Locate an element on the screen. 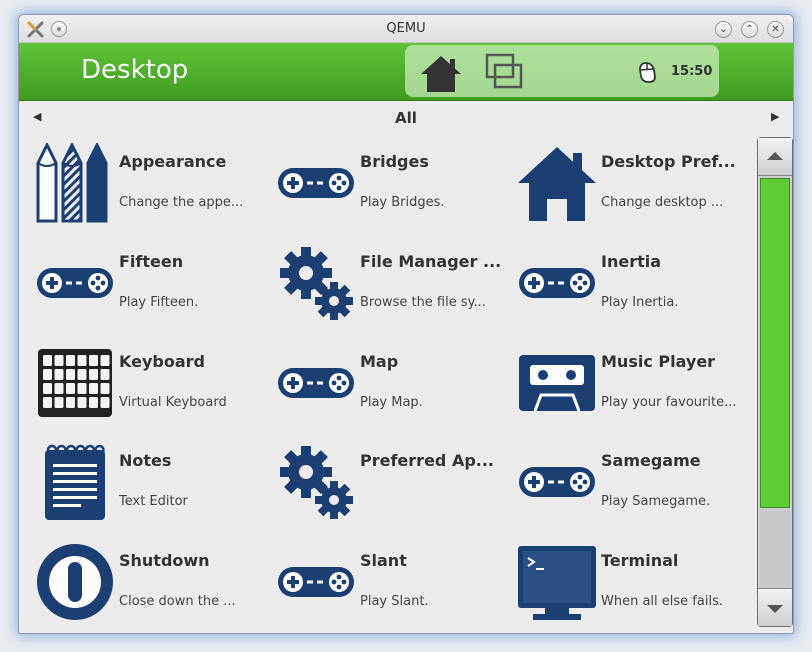 The image size is (812, 652). scroll-up-button is located at coordinates (775, 157).